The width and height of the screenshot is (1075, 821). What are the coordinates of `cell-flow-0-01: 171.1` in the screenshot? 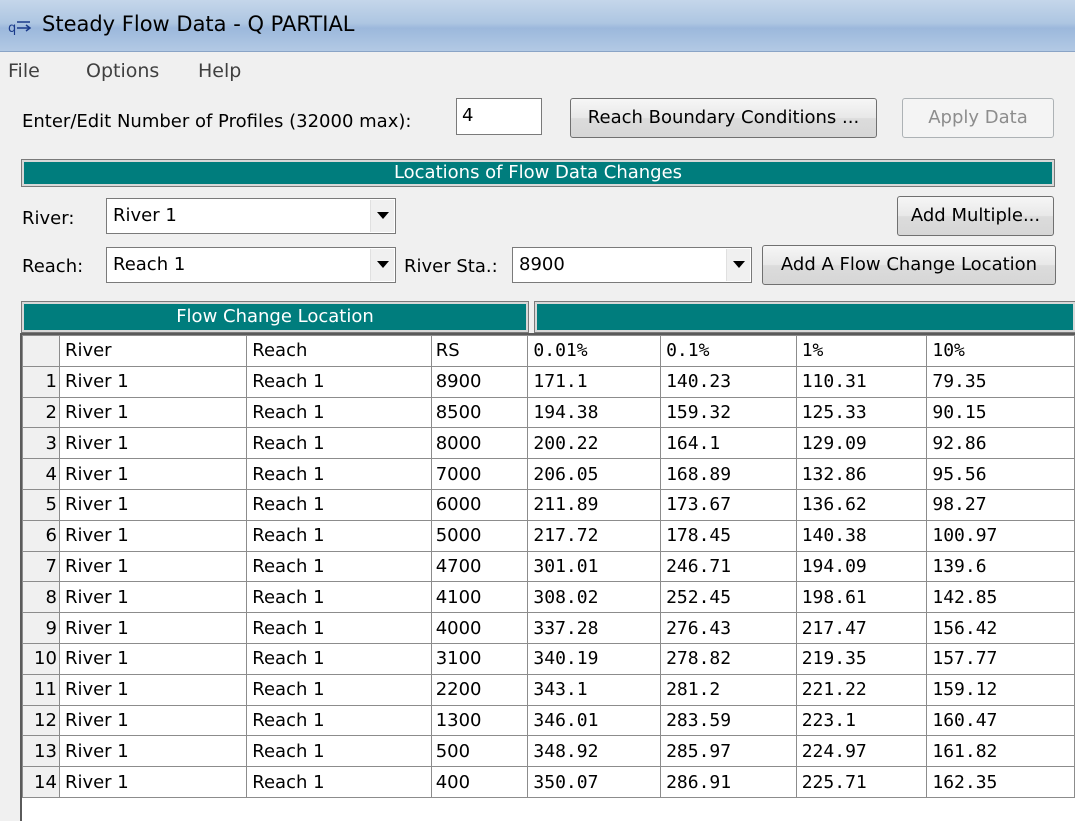 It's located at (594, 381).